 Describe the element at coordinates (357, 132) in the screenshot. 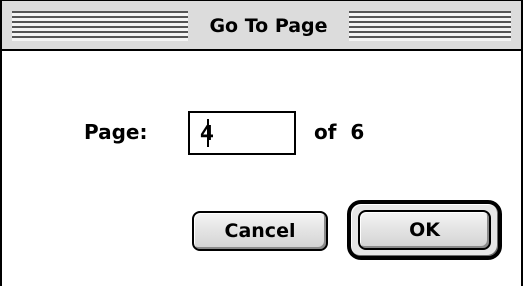

I see `total-pages: 6` at that location.